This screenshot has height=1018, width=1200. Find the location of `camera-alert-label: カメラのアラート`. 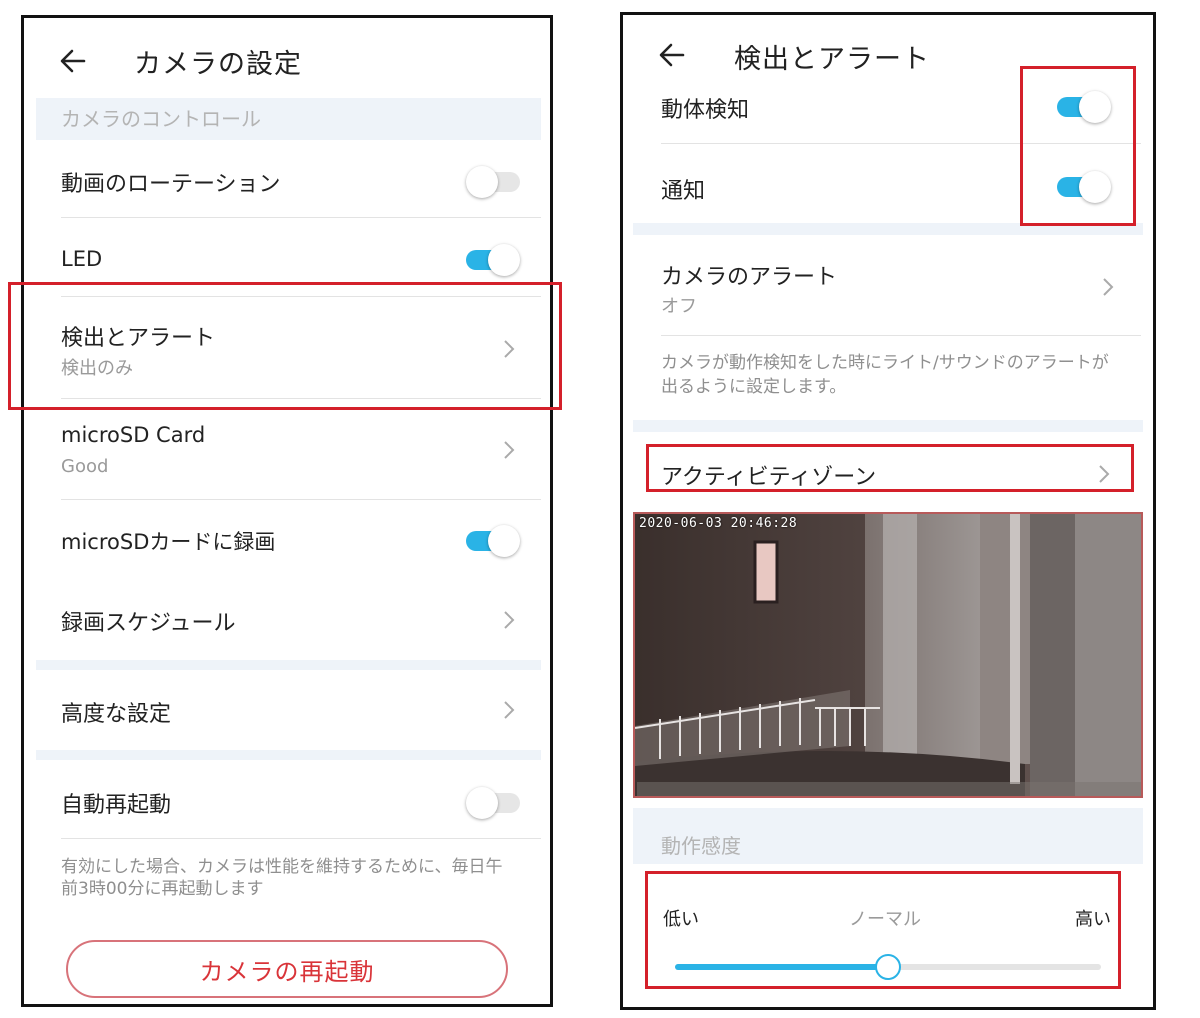

camera-alert-label: カメラのアラート is located at coordinates (749, 277).